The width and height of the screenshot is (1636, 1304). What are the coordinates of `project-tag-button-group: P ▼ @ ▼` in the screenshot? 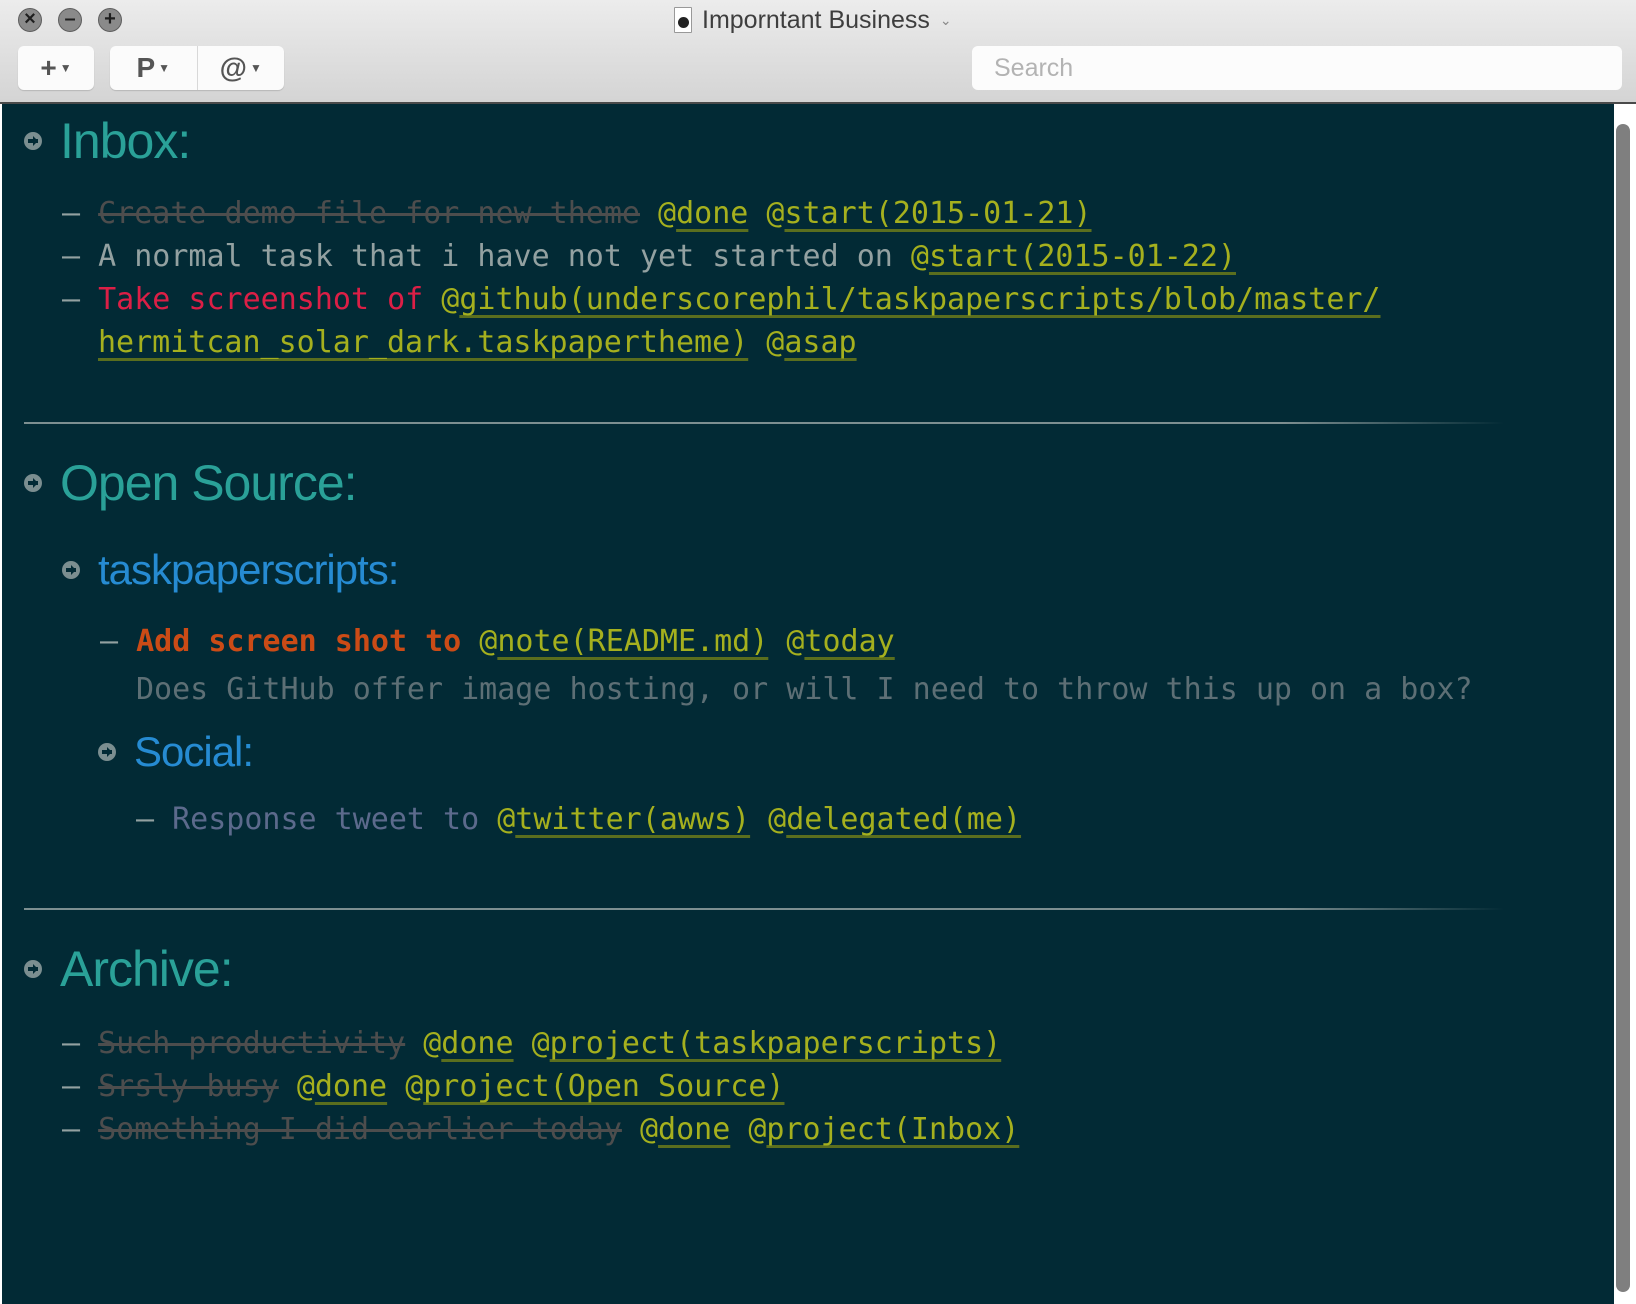 It's located at (197, 68).